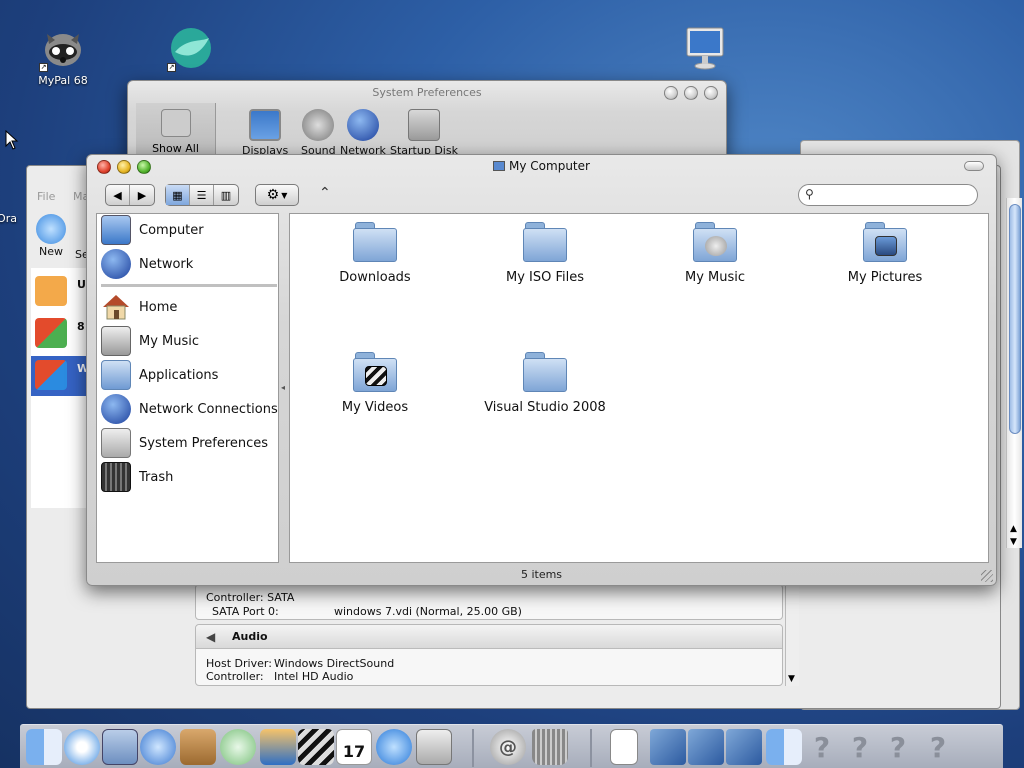 This screenshot has height=768, width=1024. I want to click on vm-list: U 8 W, so click(61, 388).